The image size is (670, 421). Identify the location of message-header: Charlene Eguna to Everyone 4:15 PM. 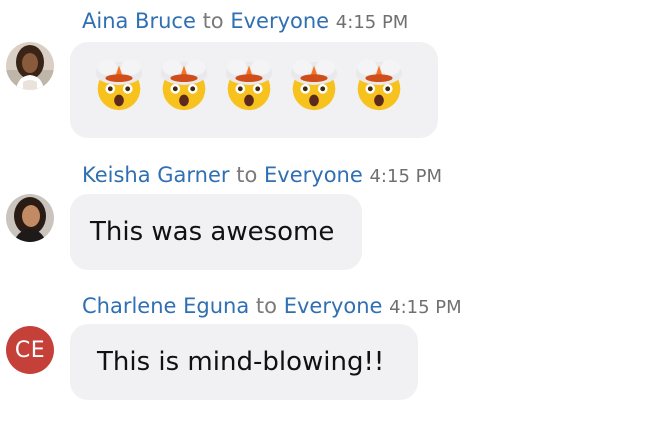
(272, 307).